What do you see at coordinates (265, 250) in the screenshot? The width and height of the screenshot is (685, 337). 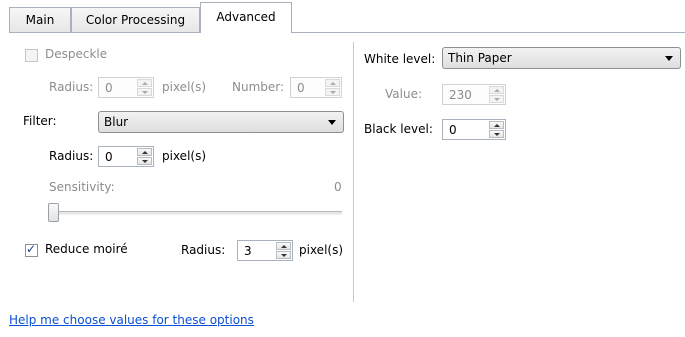 I see `moire-radius-stepper: 3` at bounding box center [265, 250].